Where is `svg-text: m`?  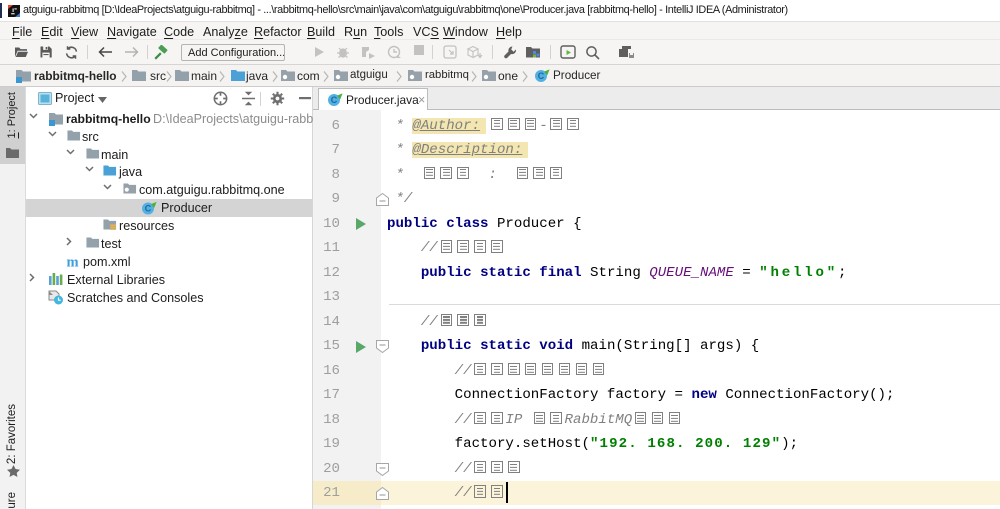 svg-text: m is located at coordinates (73, 262).